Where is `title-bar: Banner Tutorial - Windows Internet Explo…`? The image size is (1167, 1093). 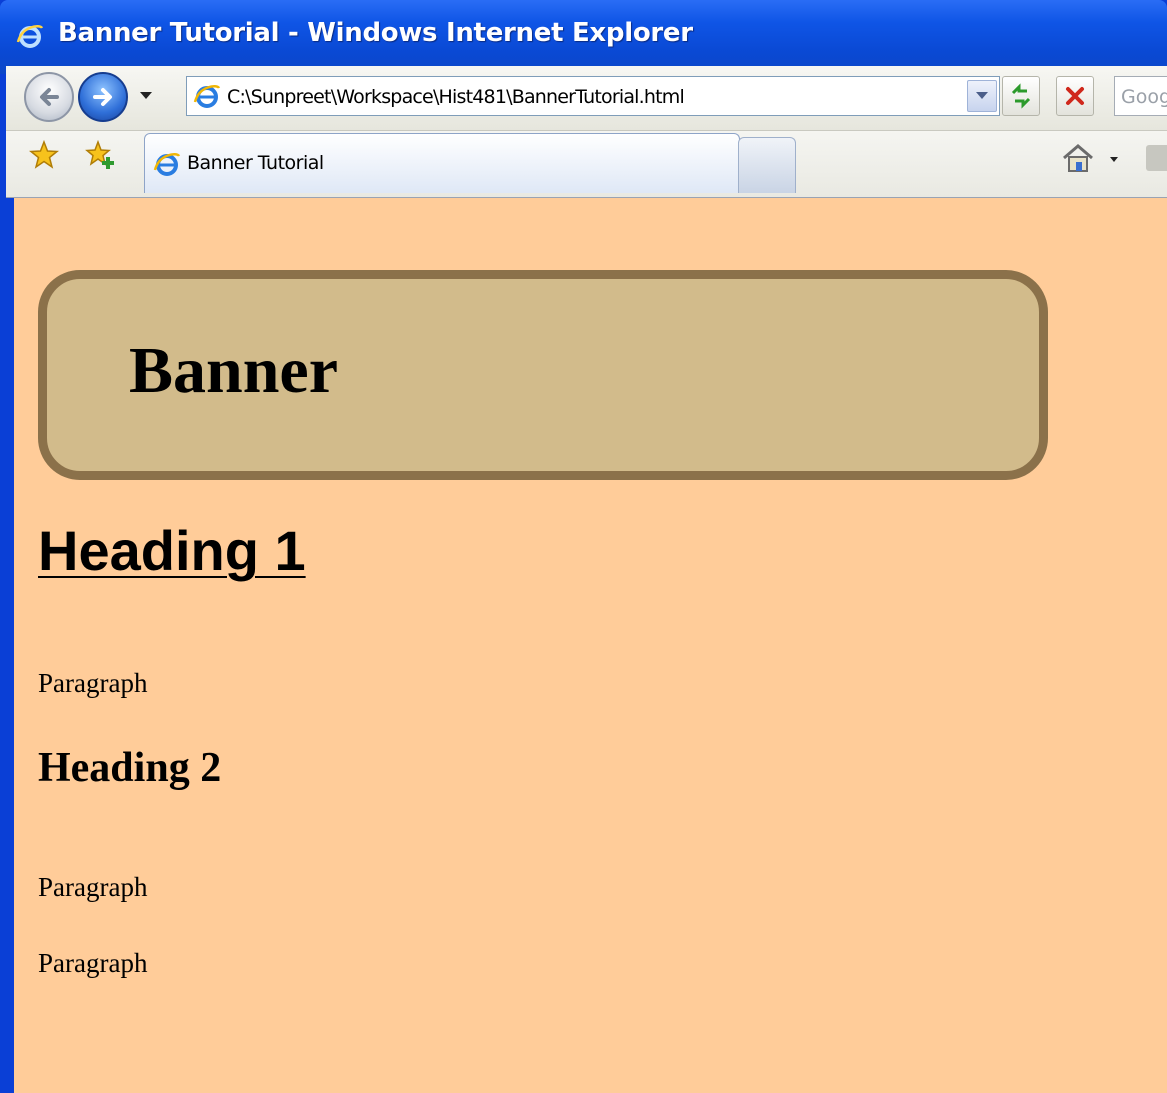
title-bar: Banner Tutorial - Windows Internet Explo… is located at coordinates (583, 37).